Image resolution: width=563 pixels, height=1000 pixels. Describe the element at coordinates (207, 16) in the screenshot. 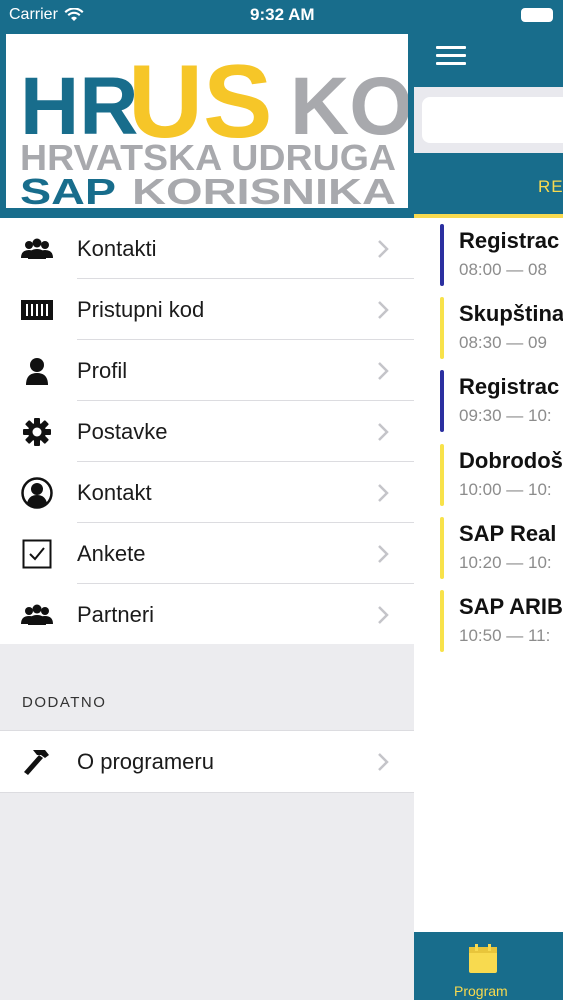

I see `status-bar: Carrier 9:32 AM` at that location.